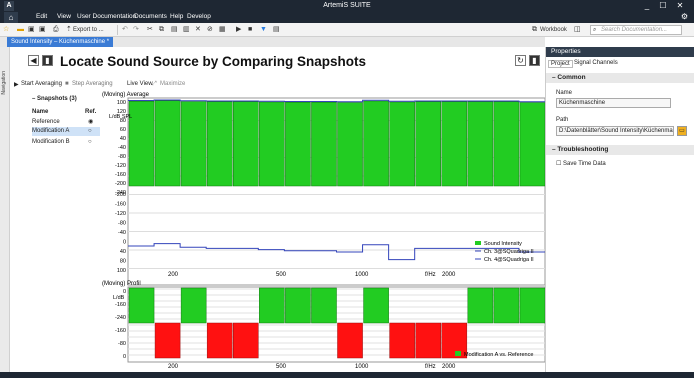 The width and height of the screenshot is (694, 380). What do you see at coordinates (6, 30) in the screenshot?
I see `favorites-icon: ☆` at bounding box center [6, 30].